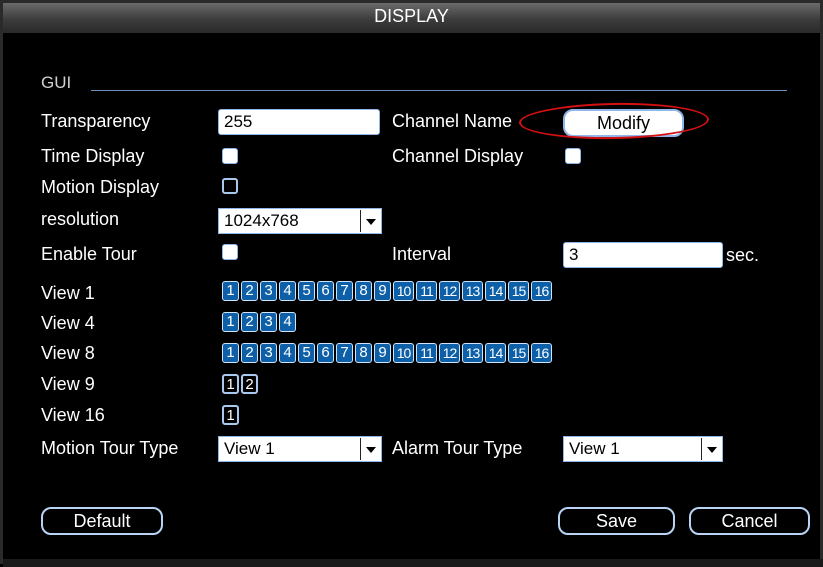 The image size is (823, 567). I want to click on motion-display-checkbox, so click(230, 186).